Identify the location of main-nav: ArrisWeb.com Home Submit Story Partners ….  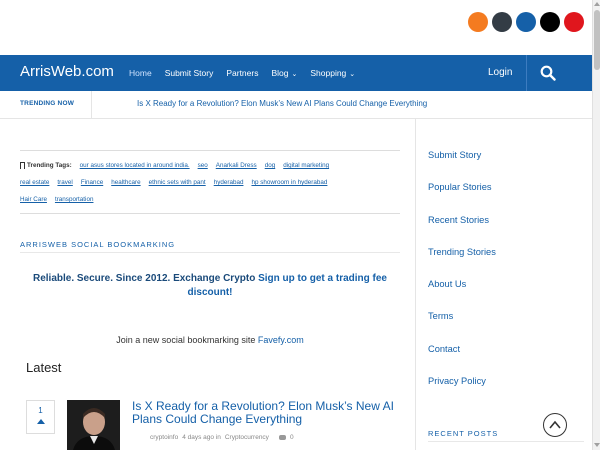
(296, 73).